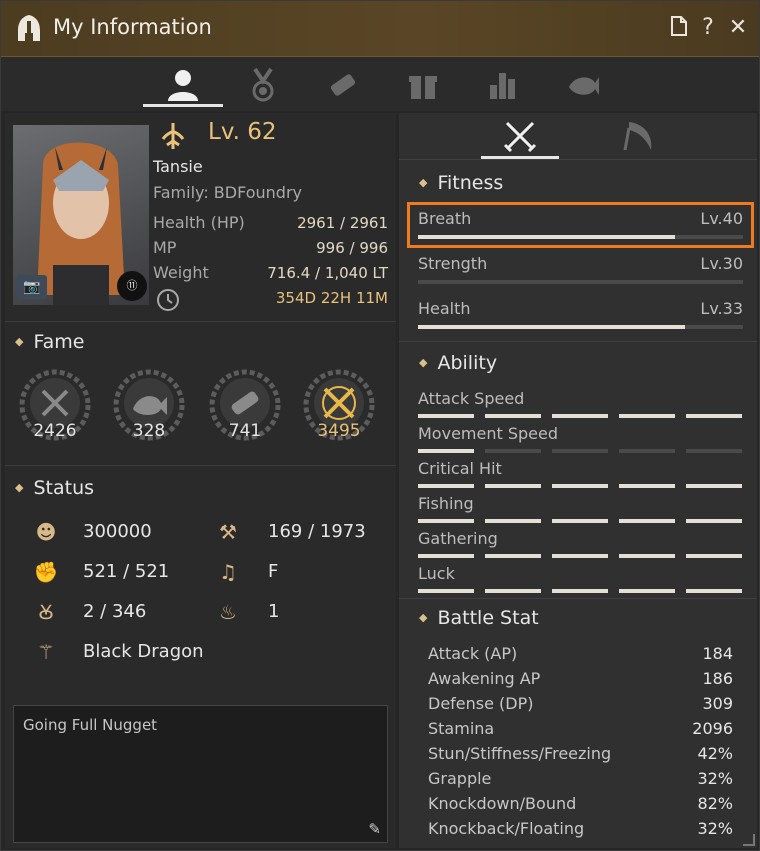 This screenshot has height=851, width=760. I want to click on memo-text: Going Full Nugget, so click(90, 725).